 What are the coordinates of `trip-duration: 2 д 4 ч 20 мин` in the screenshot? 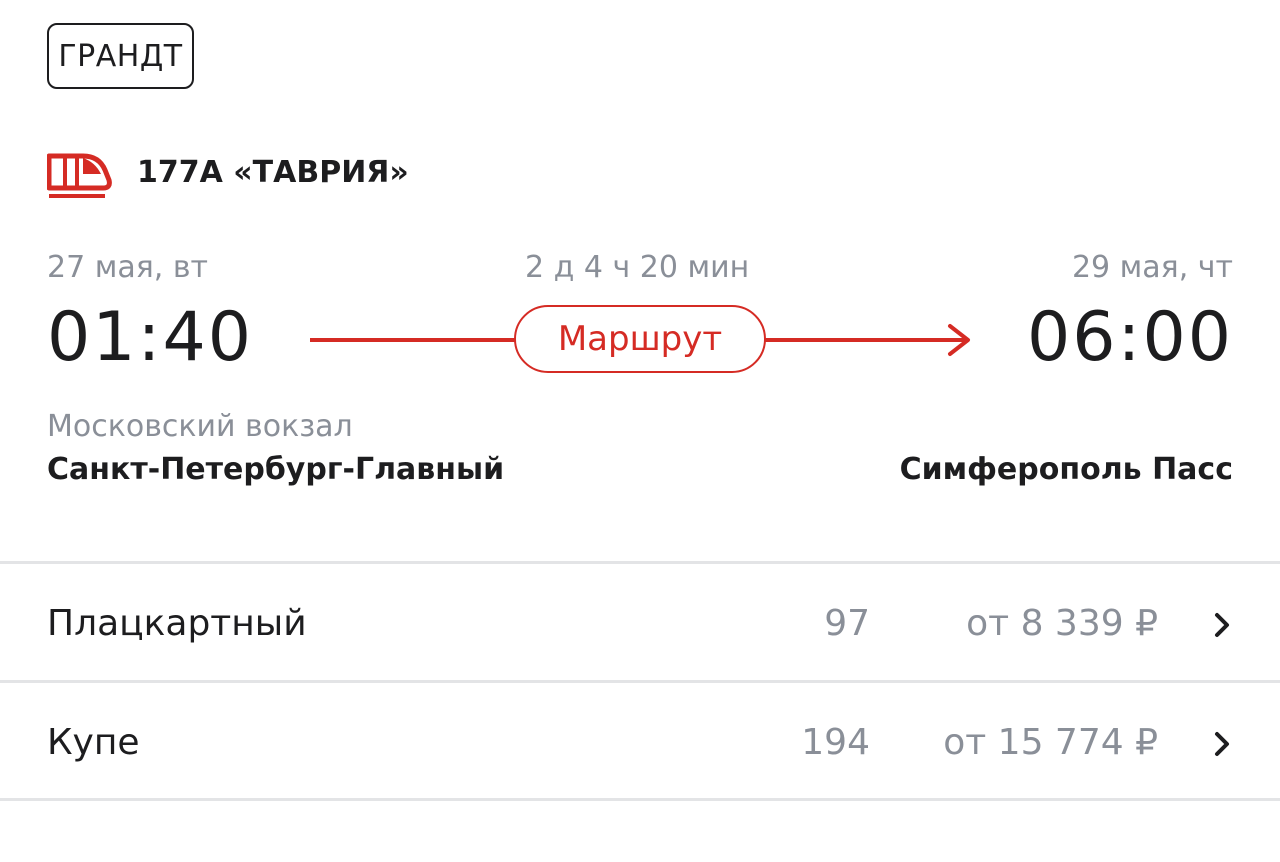 It's located at (637, 267).